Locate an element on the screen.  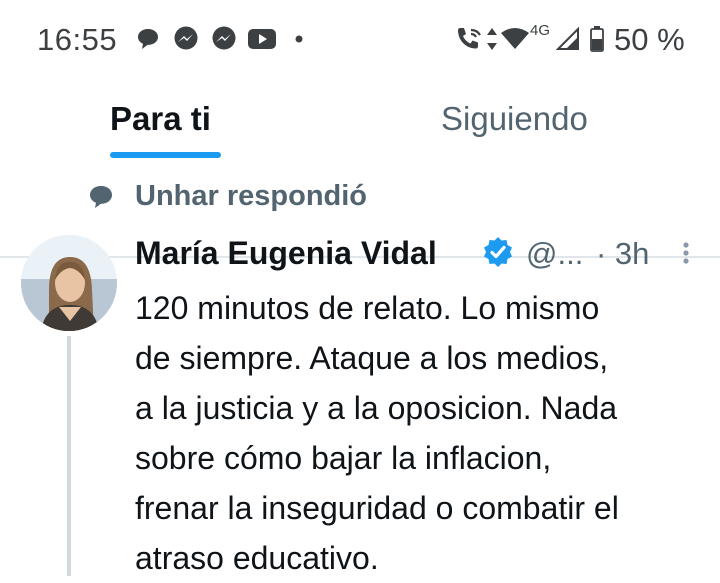
thread-line is located at coordinates (69, 456).